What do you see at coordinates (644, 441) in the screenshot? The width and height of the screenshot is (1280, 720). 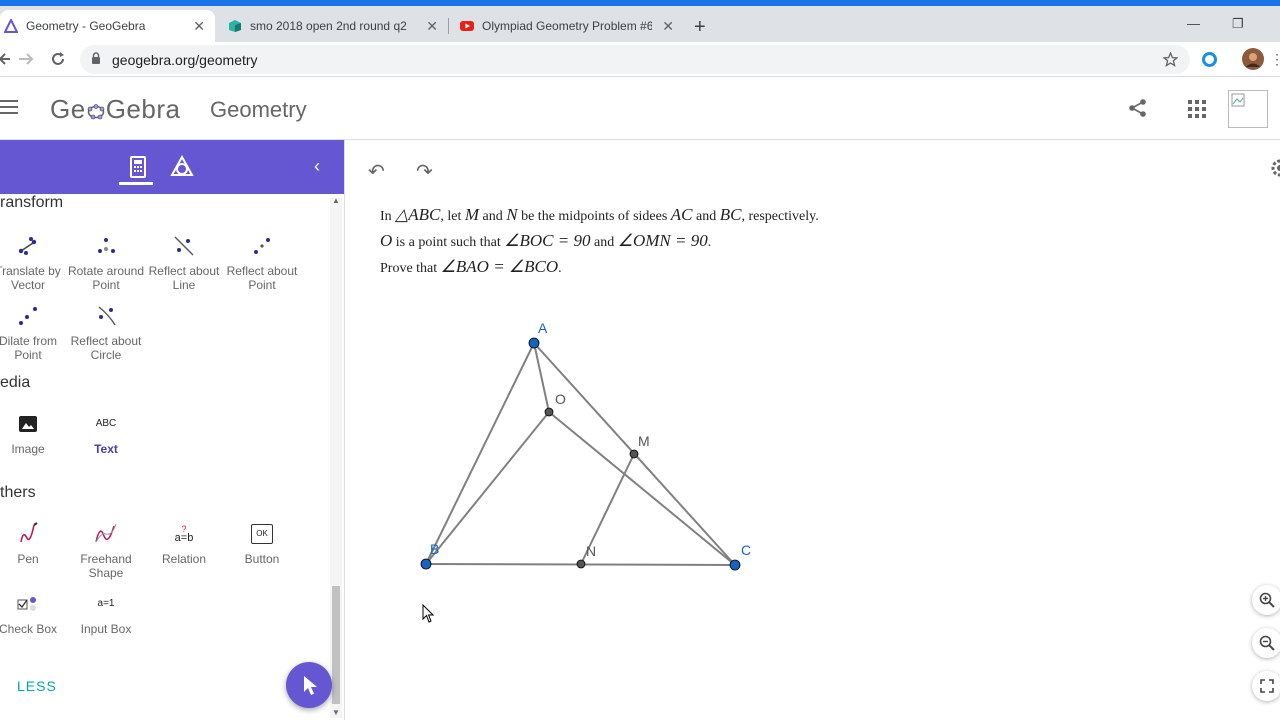 I see `point-label-M: M` at bounding box center [644, 441].